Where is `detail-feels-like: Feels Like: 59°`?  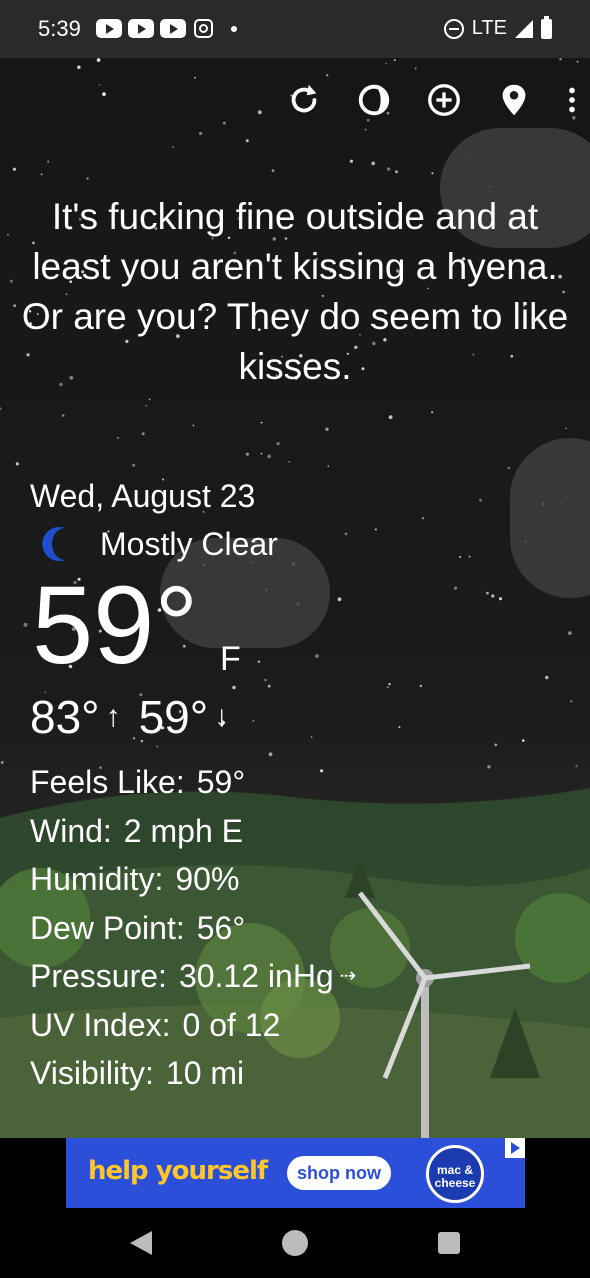
detail-feels-like: Feels Like: 59° is located at coordinates (193, 782).